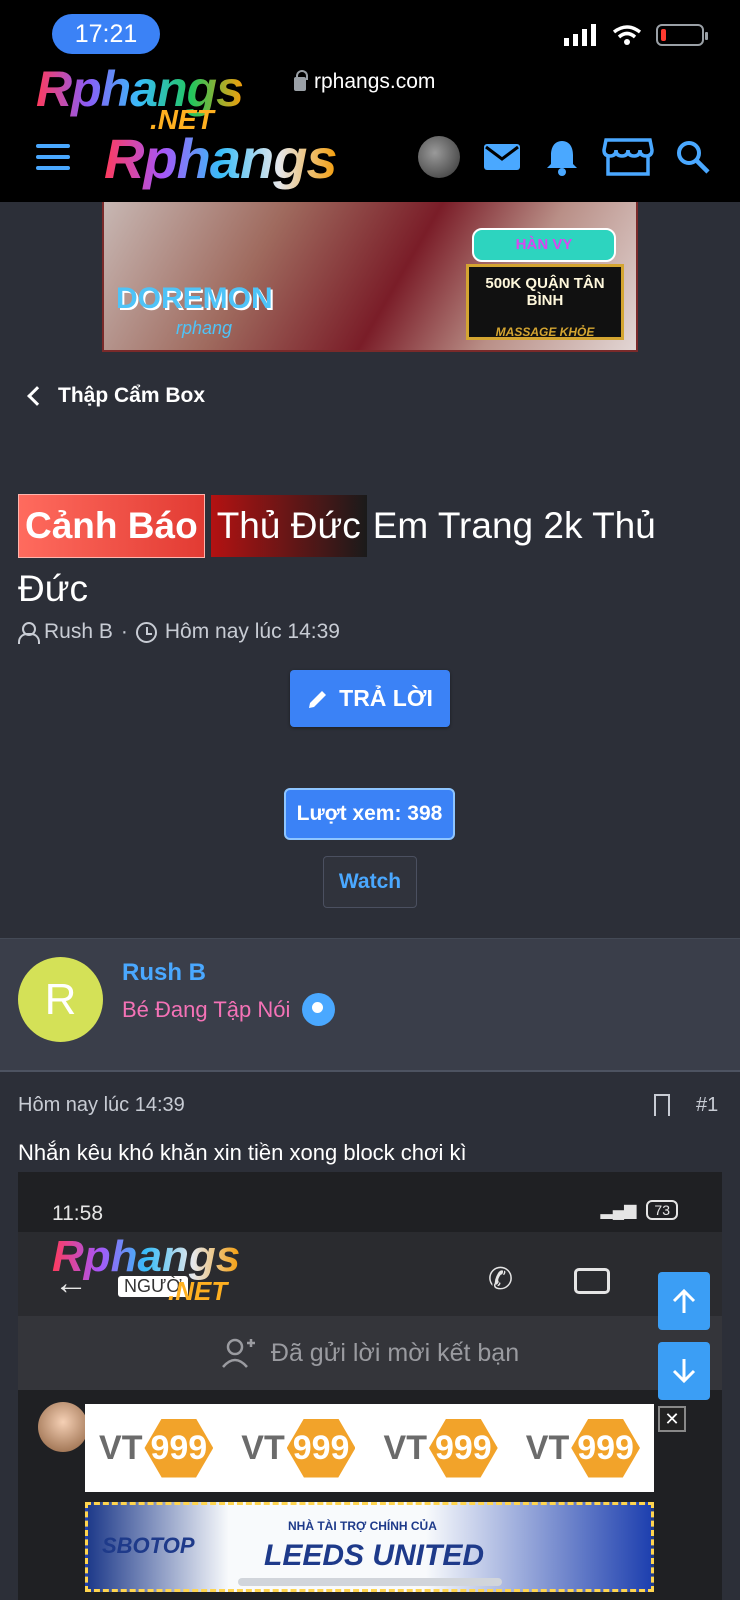  I want to click on sbo-sponsor: NHÀ TÀI TRỢ CHÍNH CỦA, so click(362, 1526).